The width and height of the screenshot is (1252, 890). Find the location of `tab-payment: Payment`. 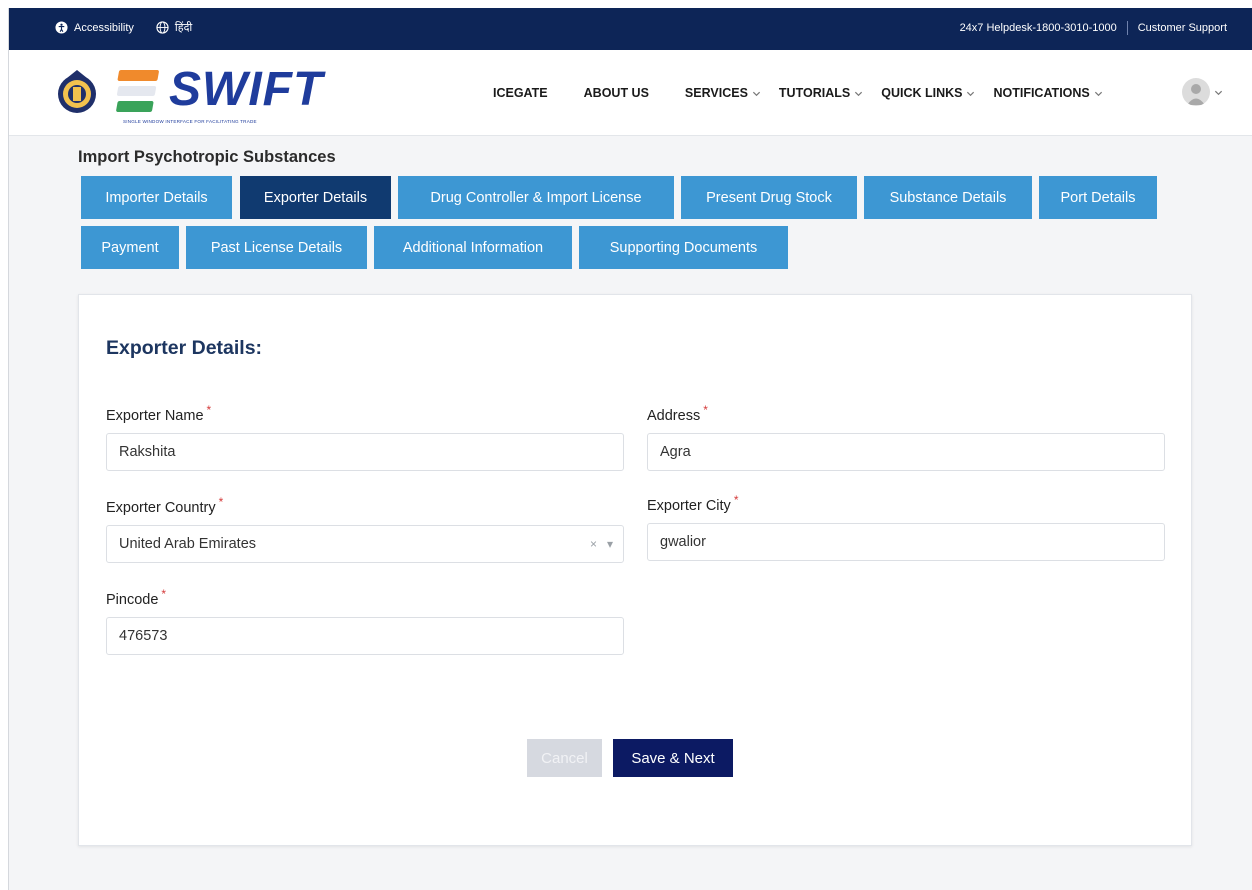

tab-payment: Payment is located at coordinates (130, 247).